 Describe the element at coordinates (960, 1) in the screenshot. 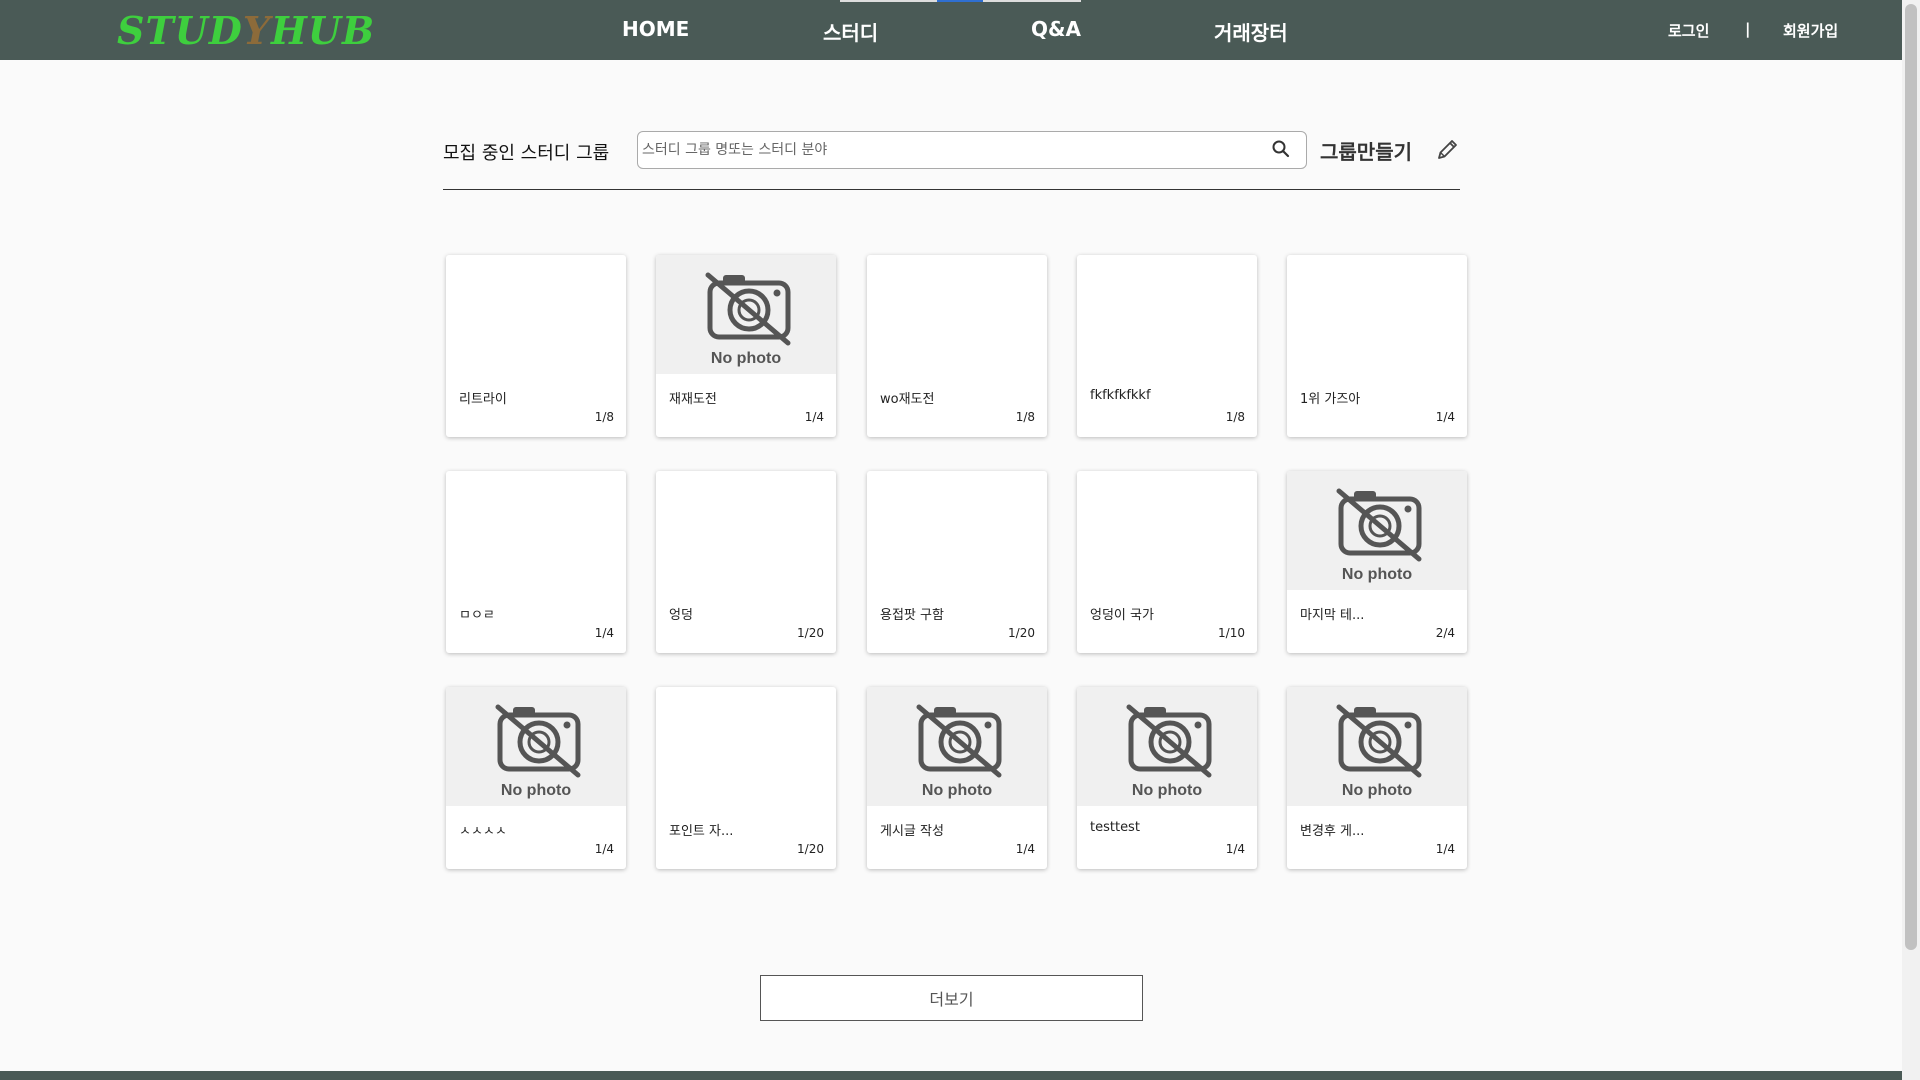

I see `nav-indicator-active` at that location.